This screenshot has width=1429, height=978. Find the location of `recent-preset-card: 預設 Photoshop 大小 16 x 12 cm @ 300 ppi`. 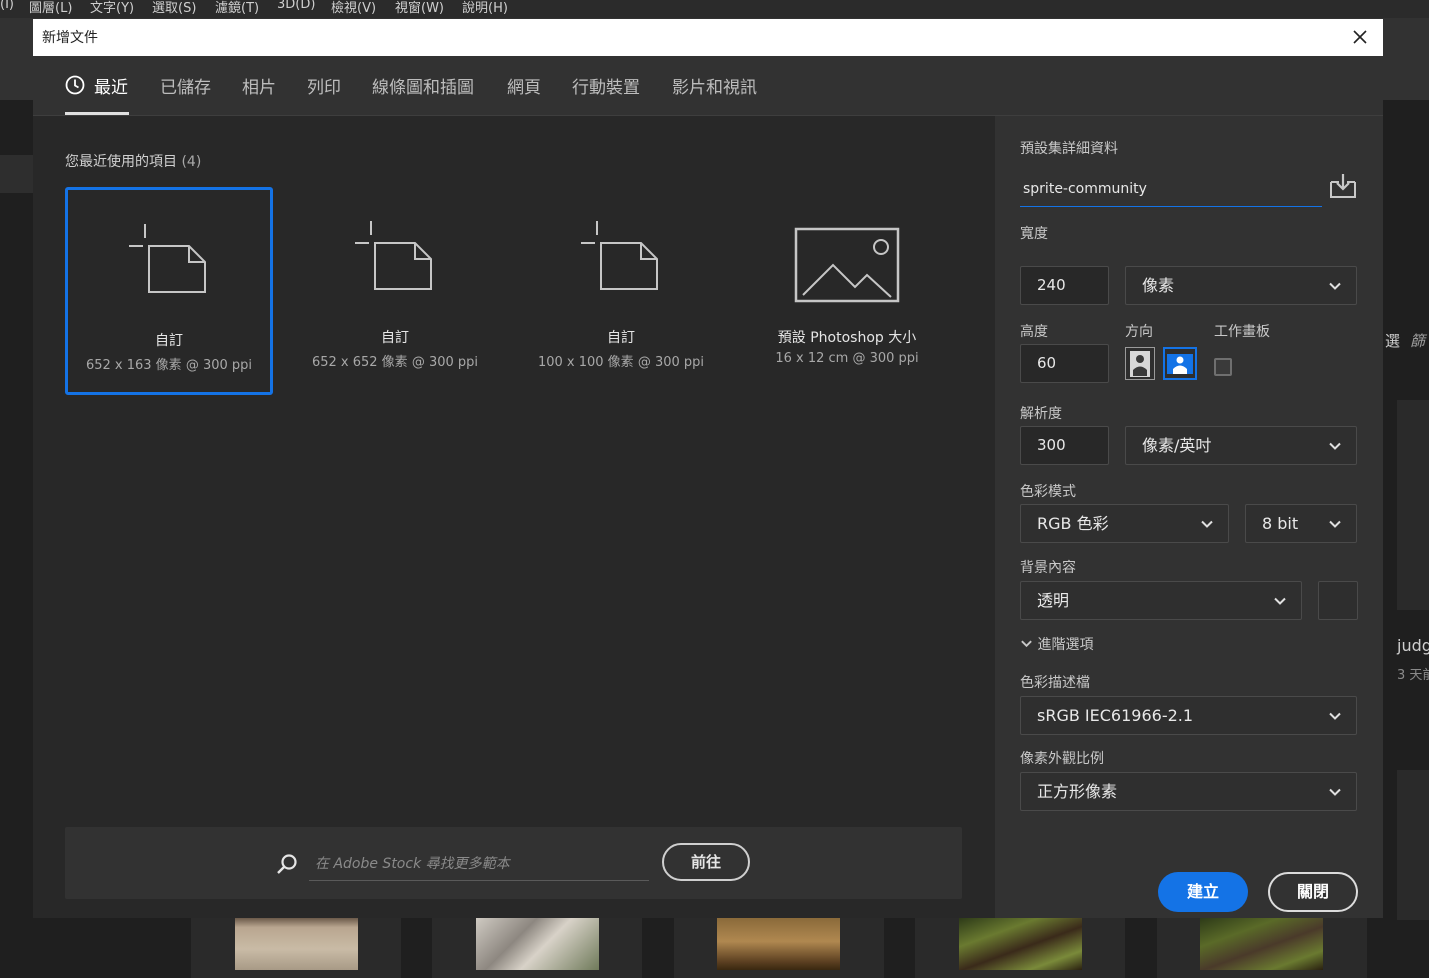

recent-preset-card: 預設 Photoshop 大小 16 x 12 cm @ 300 ppi is located at coordinates (847, 291).